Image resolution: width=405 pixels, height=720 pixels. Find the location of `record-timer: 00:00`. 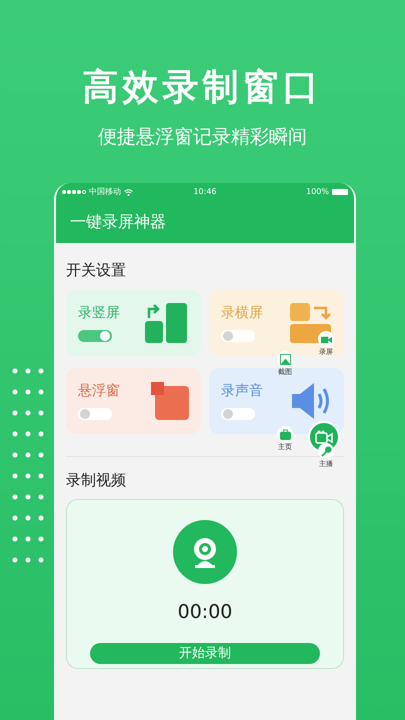

record-timer: 00:00 is located at coordinates (205, 612).